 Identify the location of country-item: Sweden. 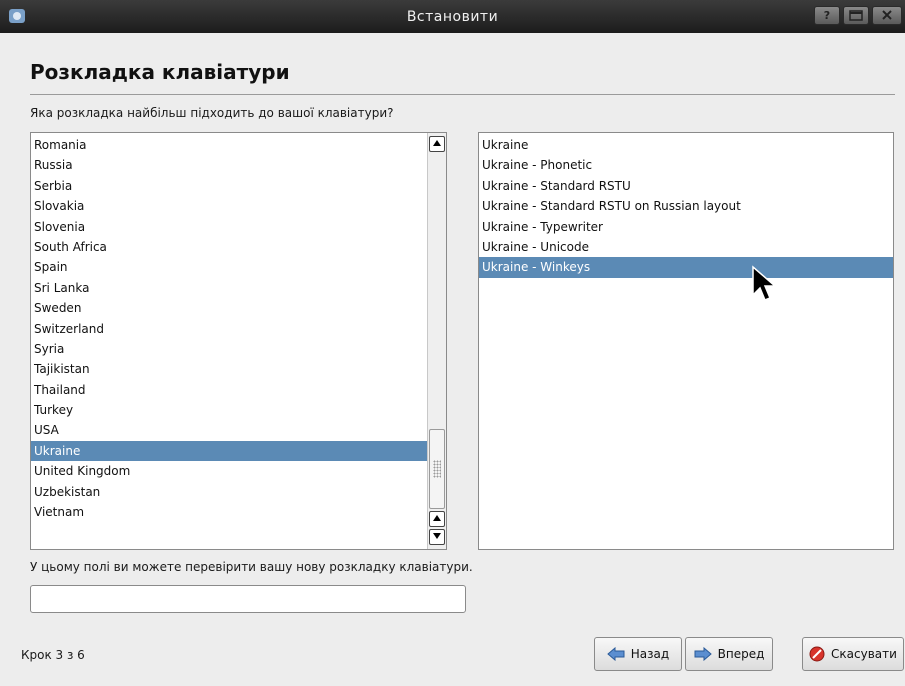
(229, 308).